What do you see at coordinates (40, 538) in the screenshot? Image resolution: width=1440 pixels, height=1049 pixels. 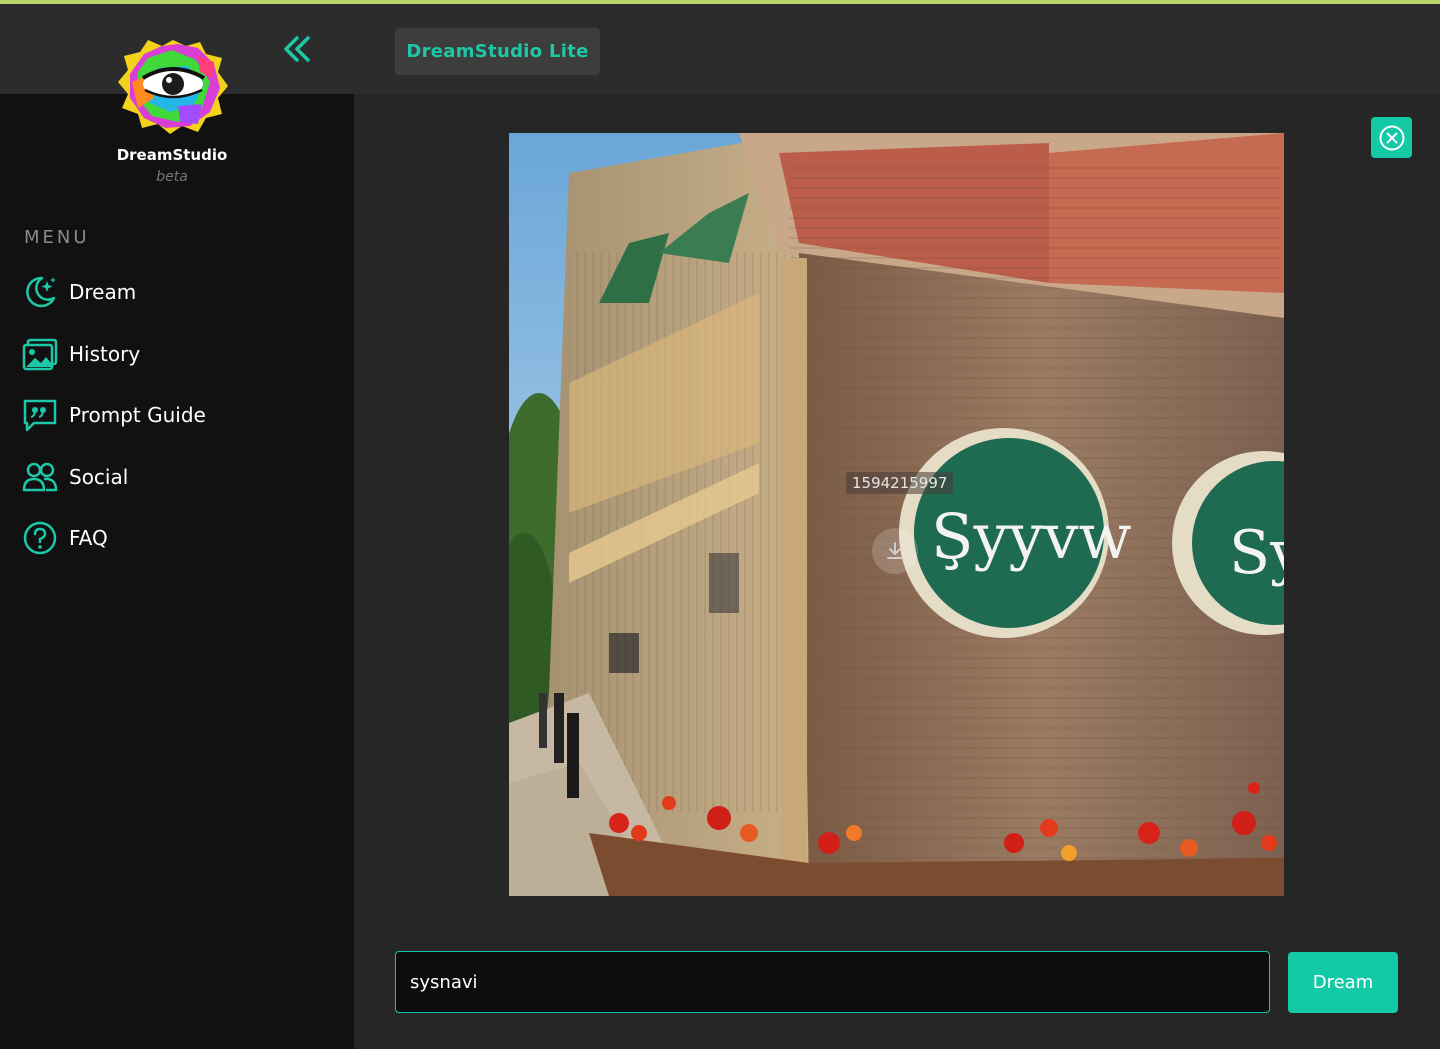 I see `question-circle-icon` at bounding box center [40, 538].